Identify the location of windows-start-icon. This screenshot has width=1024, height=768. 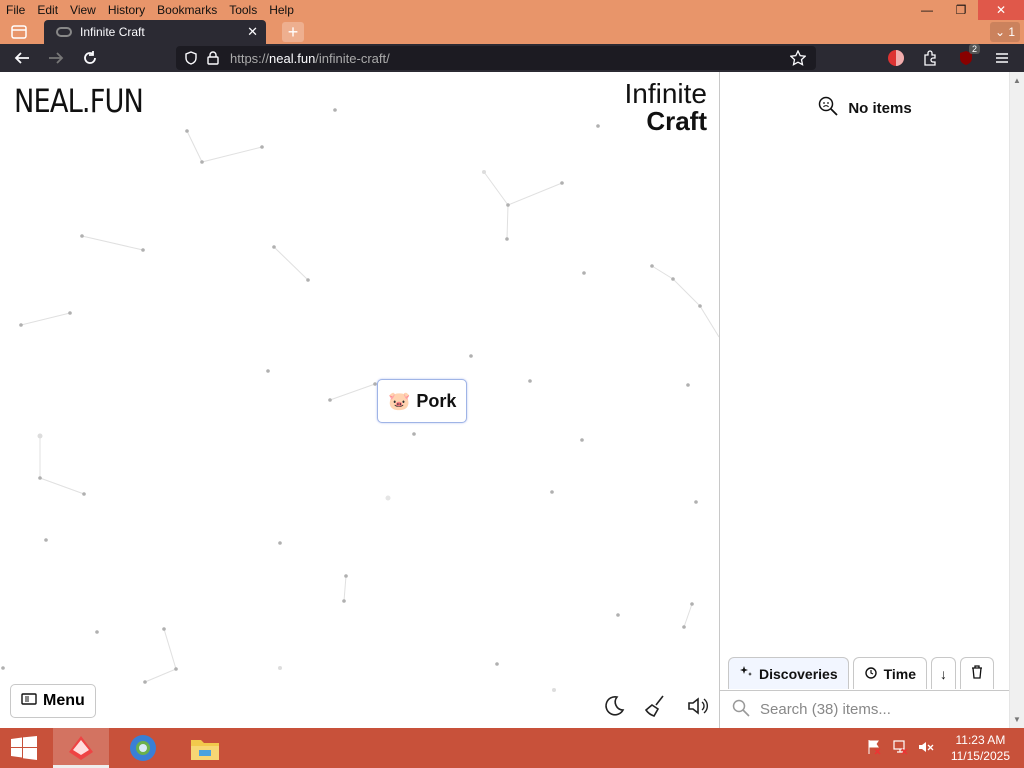
(24, 748).